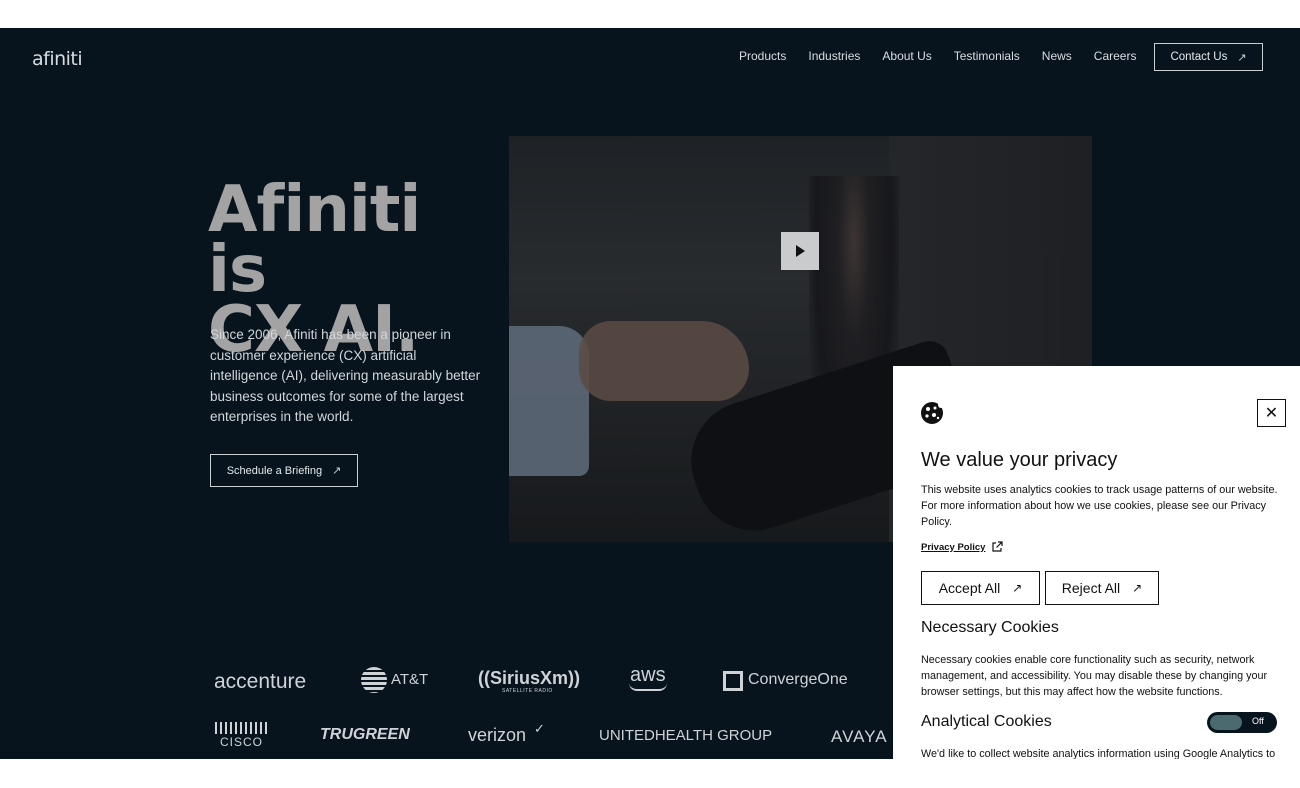  I want to click on contact-us-label: Contact Us, so click(1199, 57).